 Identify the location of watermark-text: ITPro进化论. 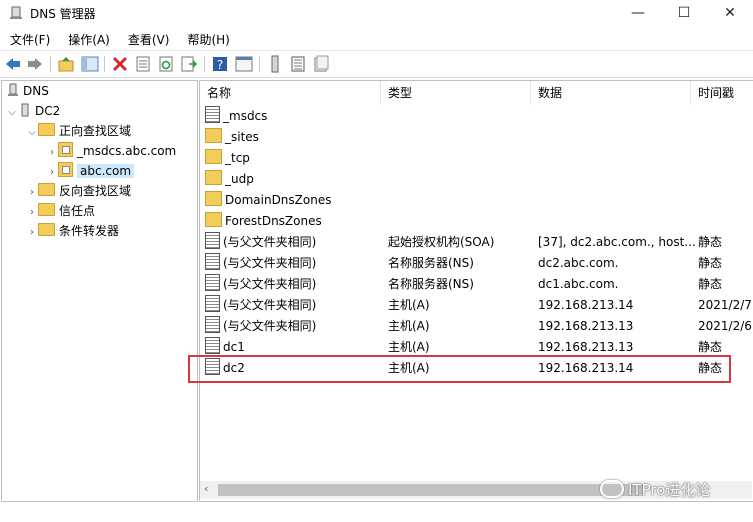
(669, 490).